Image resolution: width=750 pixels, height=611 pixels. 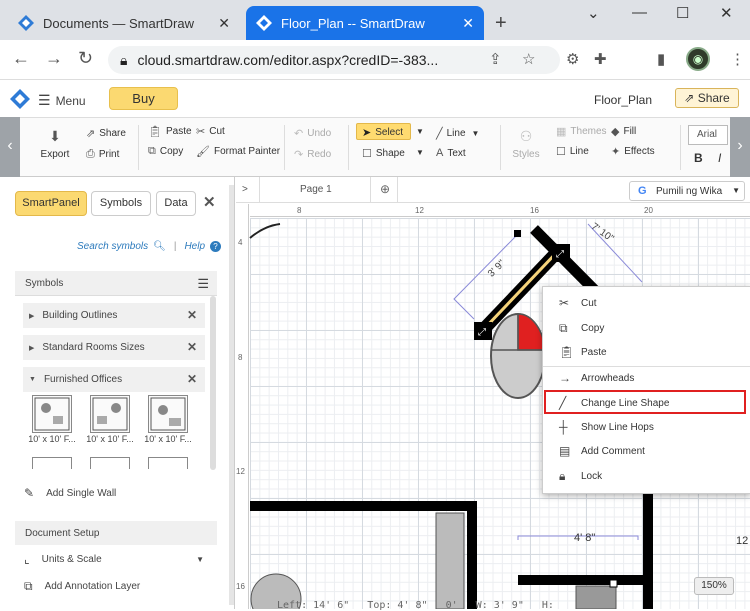 I want to click on select-dropdown: ▼, so click(x=420, y=131).